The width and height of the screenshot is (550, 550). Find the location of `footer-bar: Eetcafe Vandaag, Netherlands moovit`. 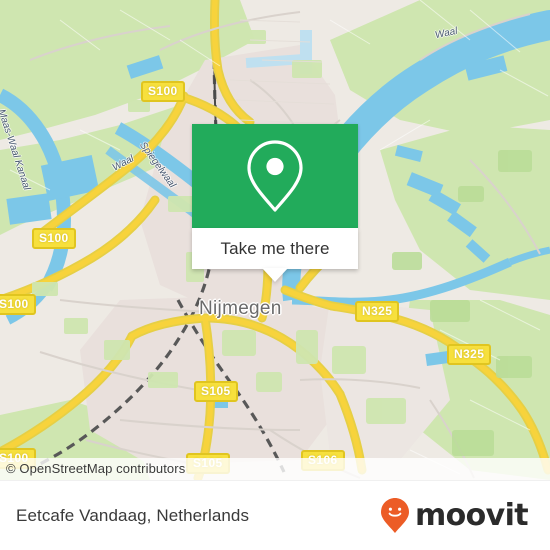

footer-bar: Eetcafe Vandaag, Netherlands moovit is located at coordinates (275, 515).